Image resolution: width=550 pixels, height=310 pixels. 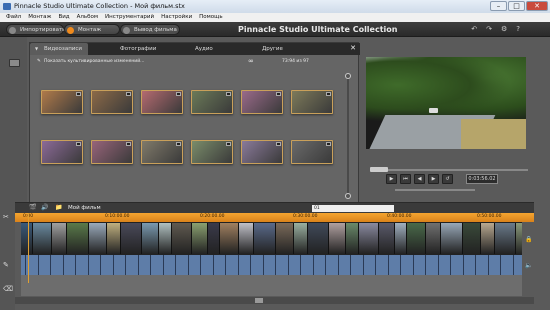 What do you see at coordinates (528, 239) in the screenshot?
I see `lock-icon: 🔒` at bounding box center [528, 239].